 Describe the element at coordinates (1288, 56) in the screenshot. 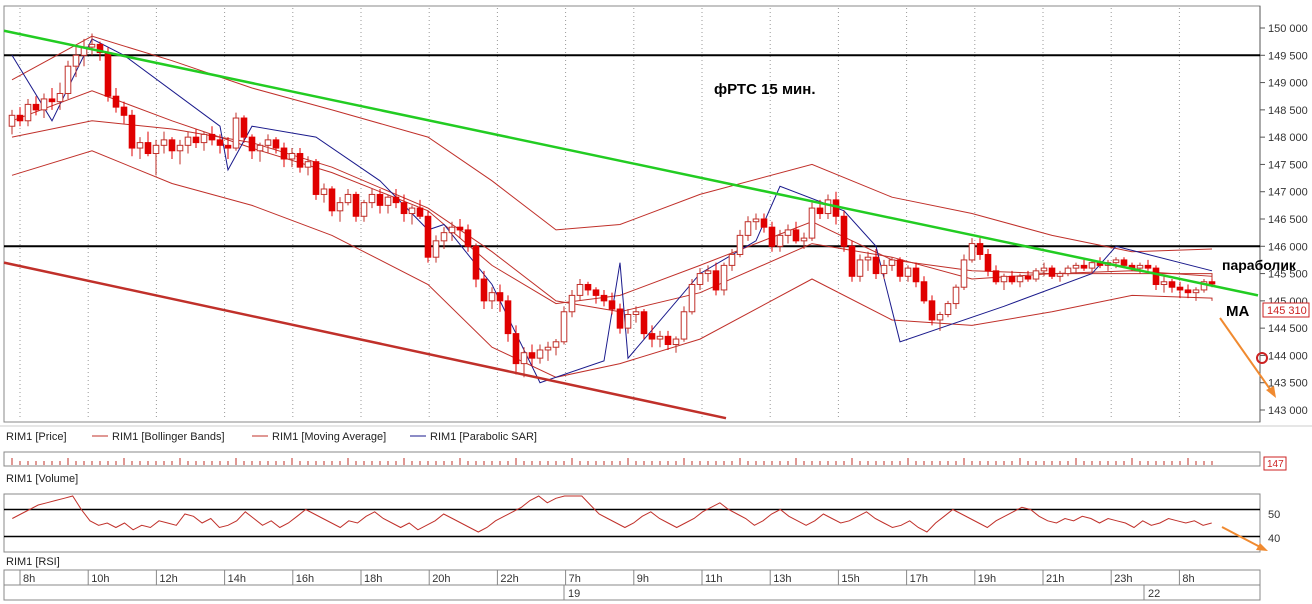

I see `y-tick-label: 149 500` at that location.